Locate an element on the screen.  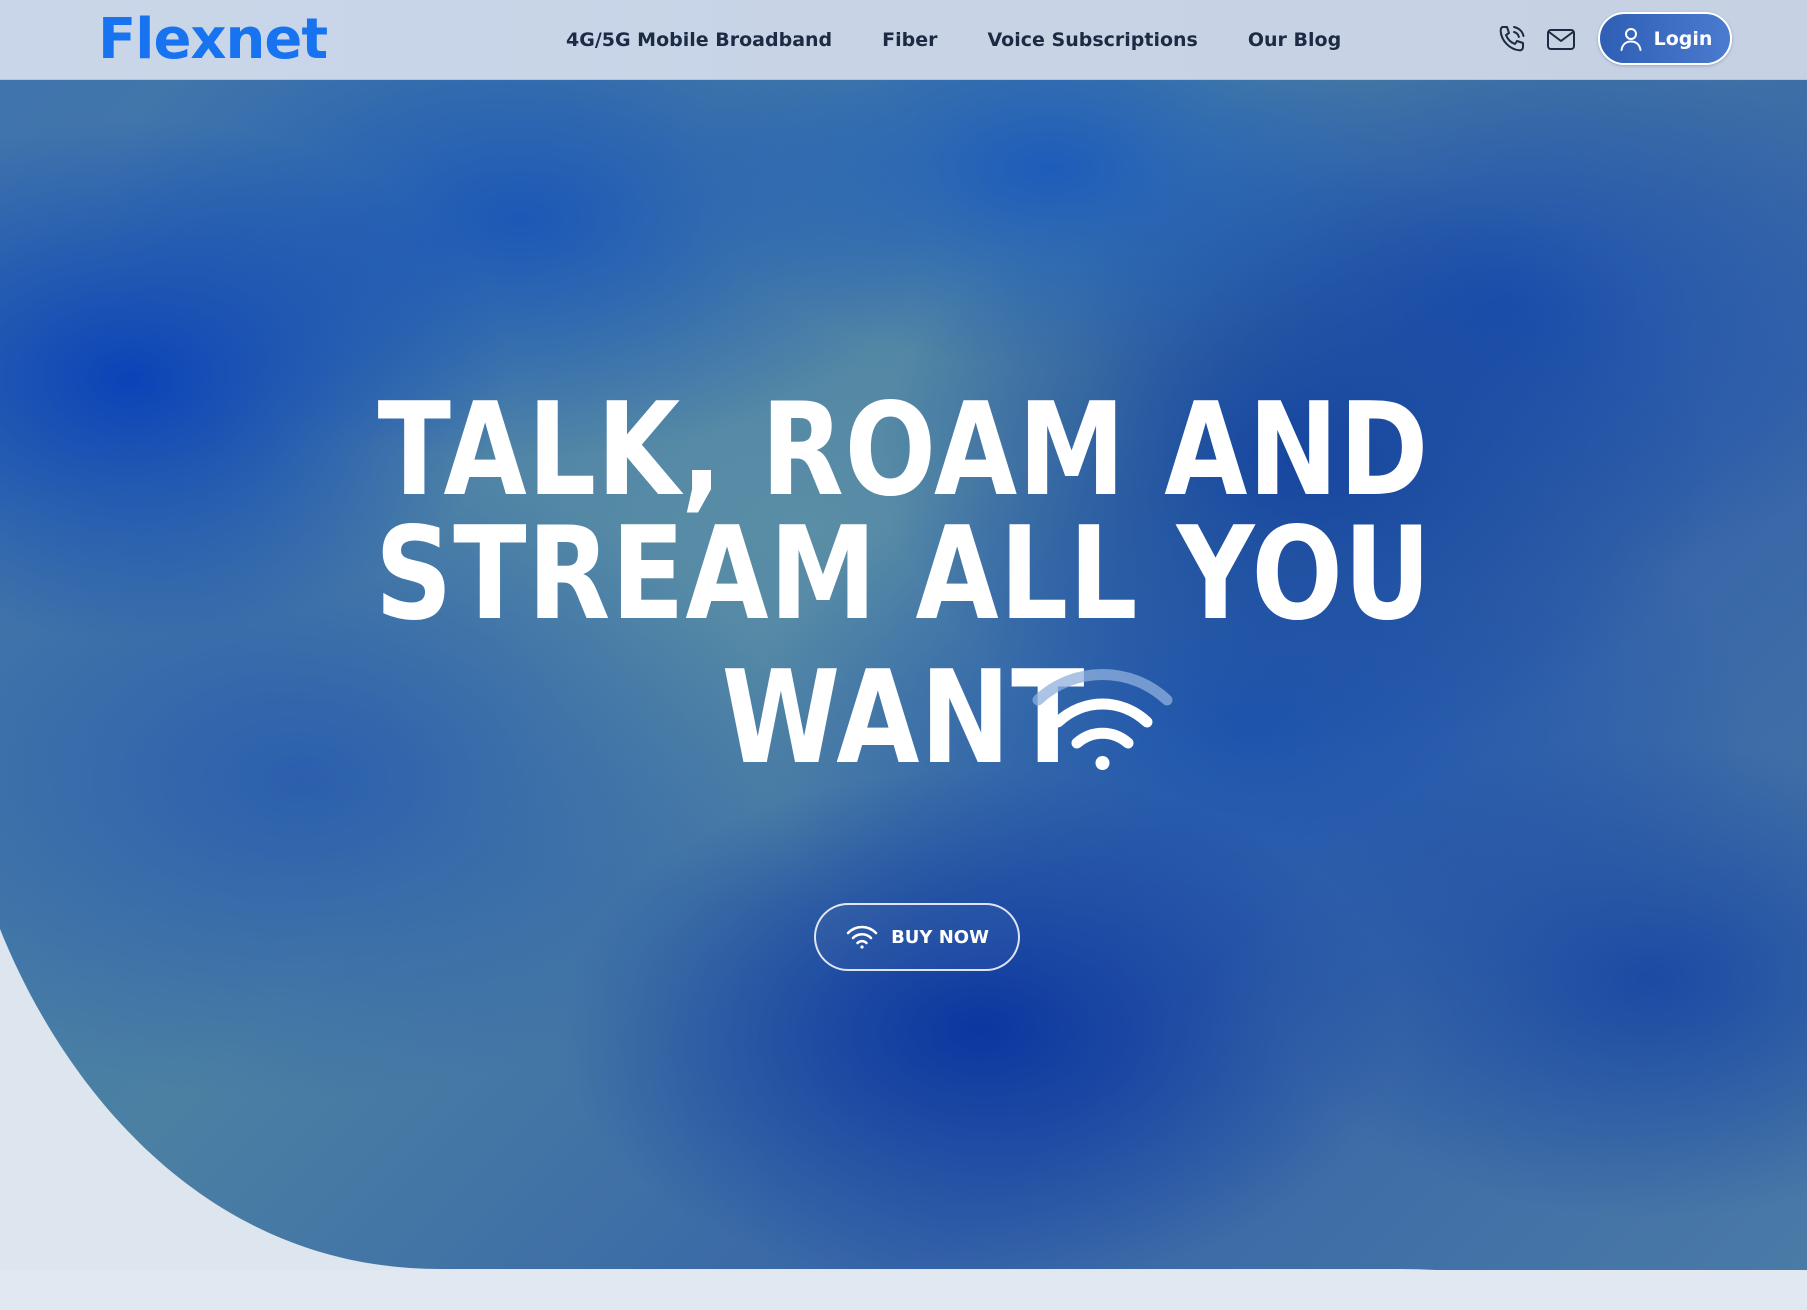
buy-now-label: BUY NOW is located at coordinates (940, 937).